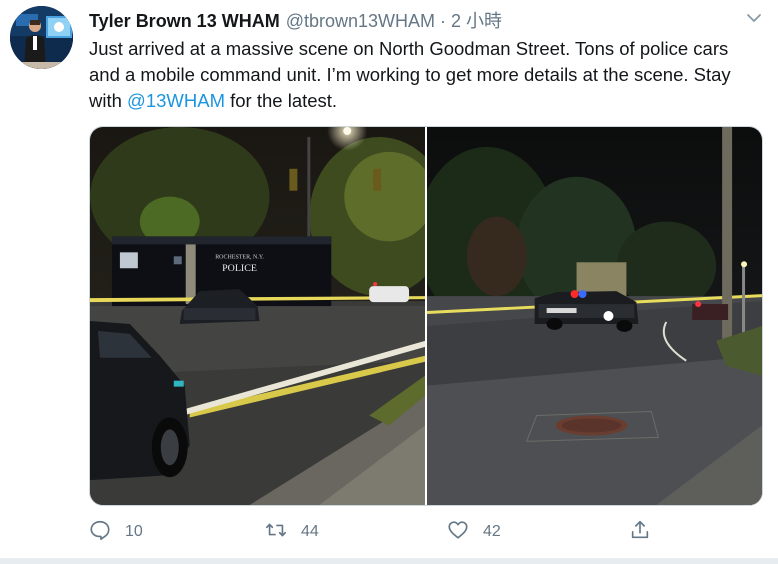  What do you see at coordinates (176, 100) in the screenshot?
I see `mention-link: @13WHAM` at bounding box center [176, 100].